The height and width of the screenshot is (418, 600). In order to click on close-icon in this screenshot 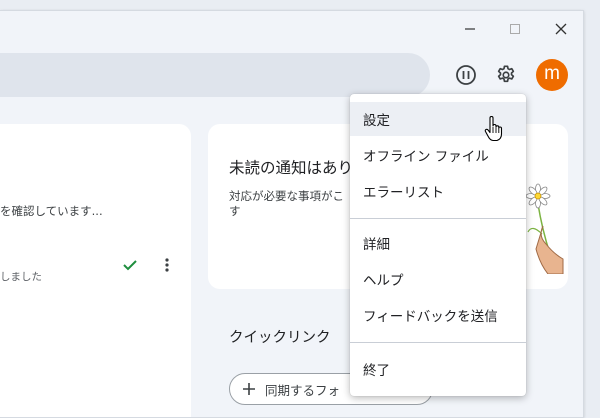, I will do `click(561, 29)`.